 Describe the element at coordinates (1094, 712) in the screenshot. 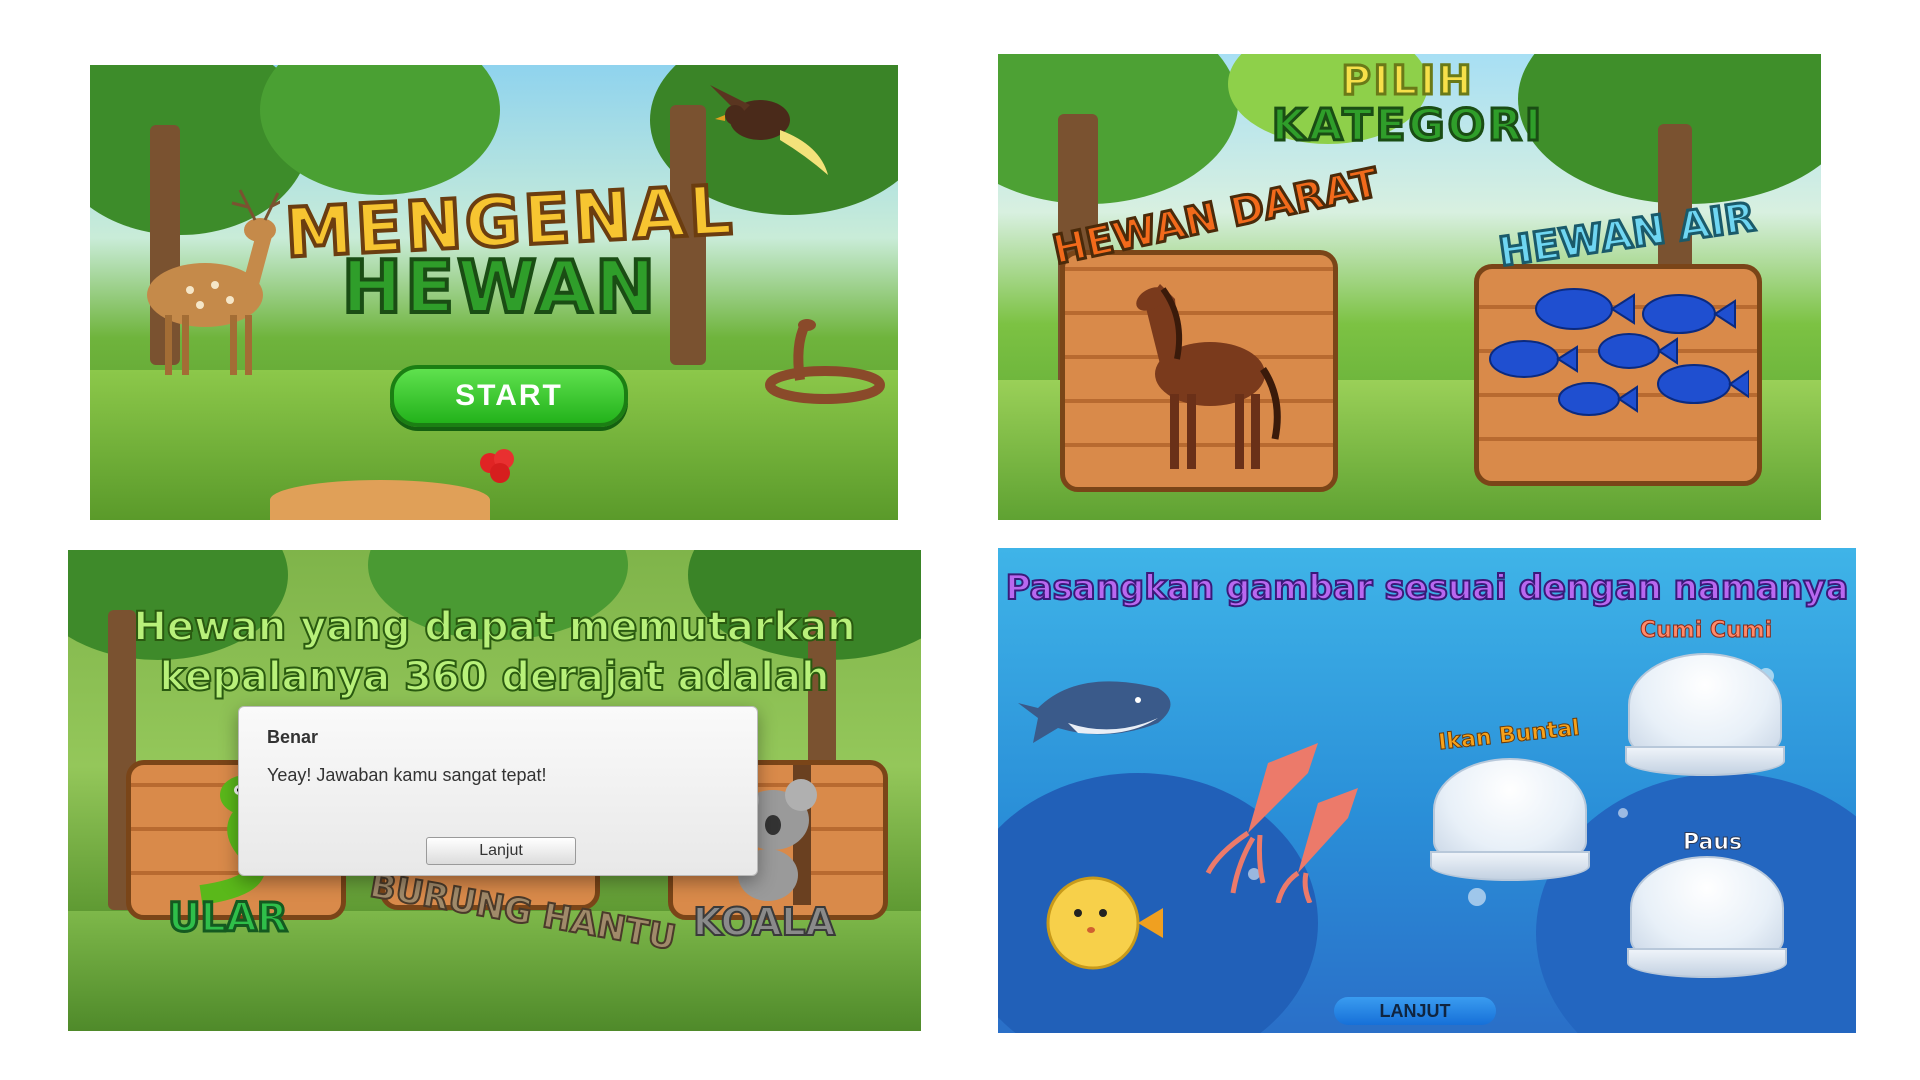

I see `whale-icon` at that location.